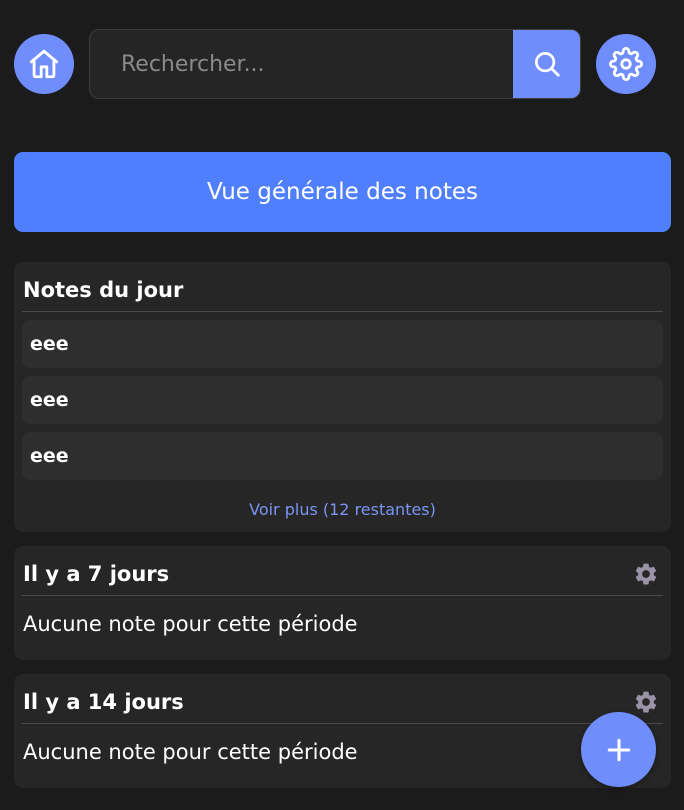 The height and width of the screenshot is (810, 684). I want to click on overview-button: Vue générale des notes, so click(342, 192).